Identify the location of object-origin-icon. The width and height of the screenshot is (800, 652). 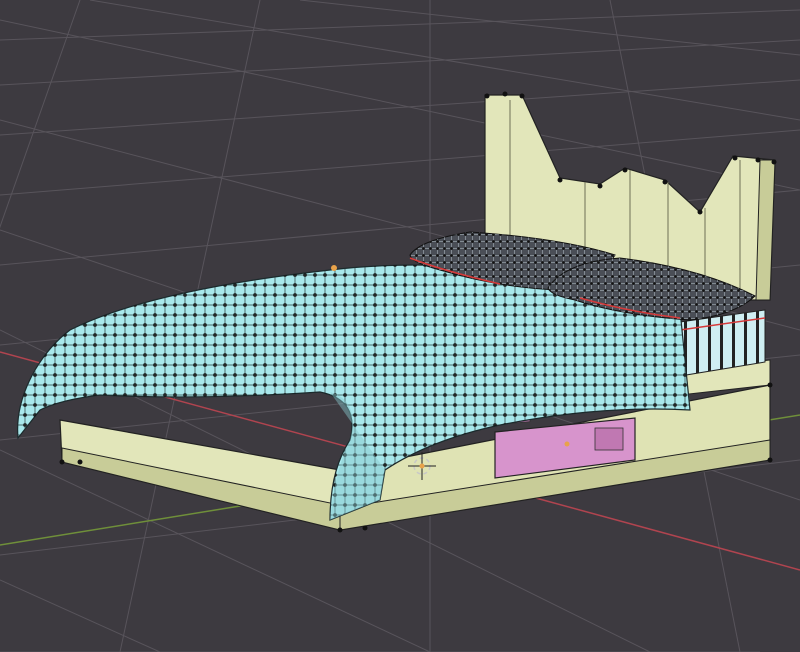
(334, 268).